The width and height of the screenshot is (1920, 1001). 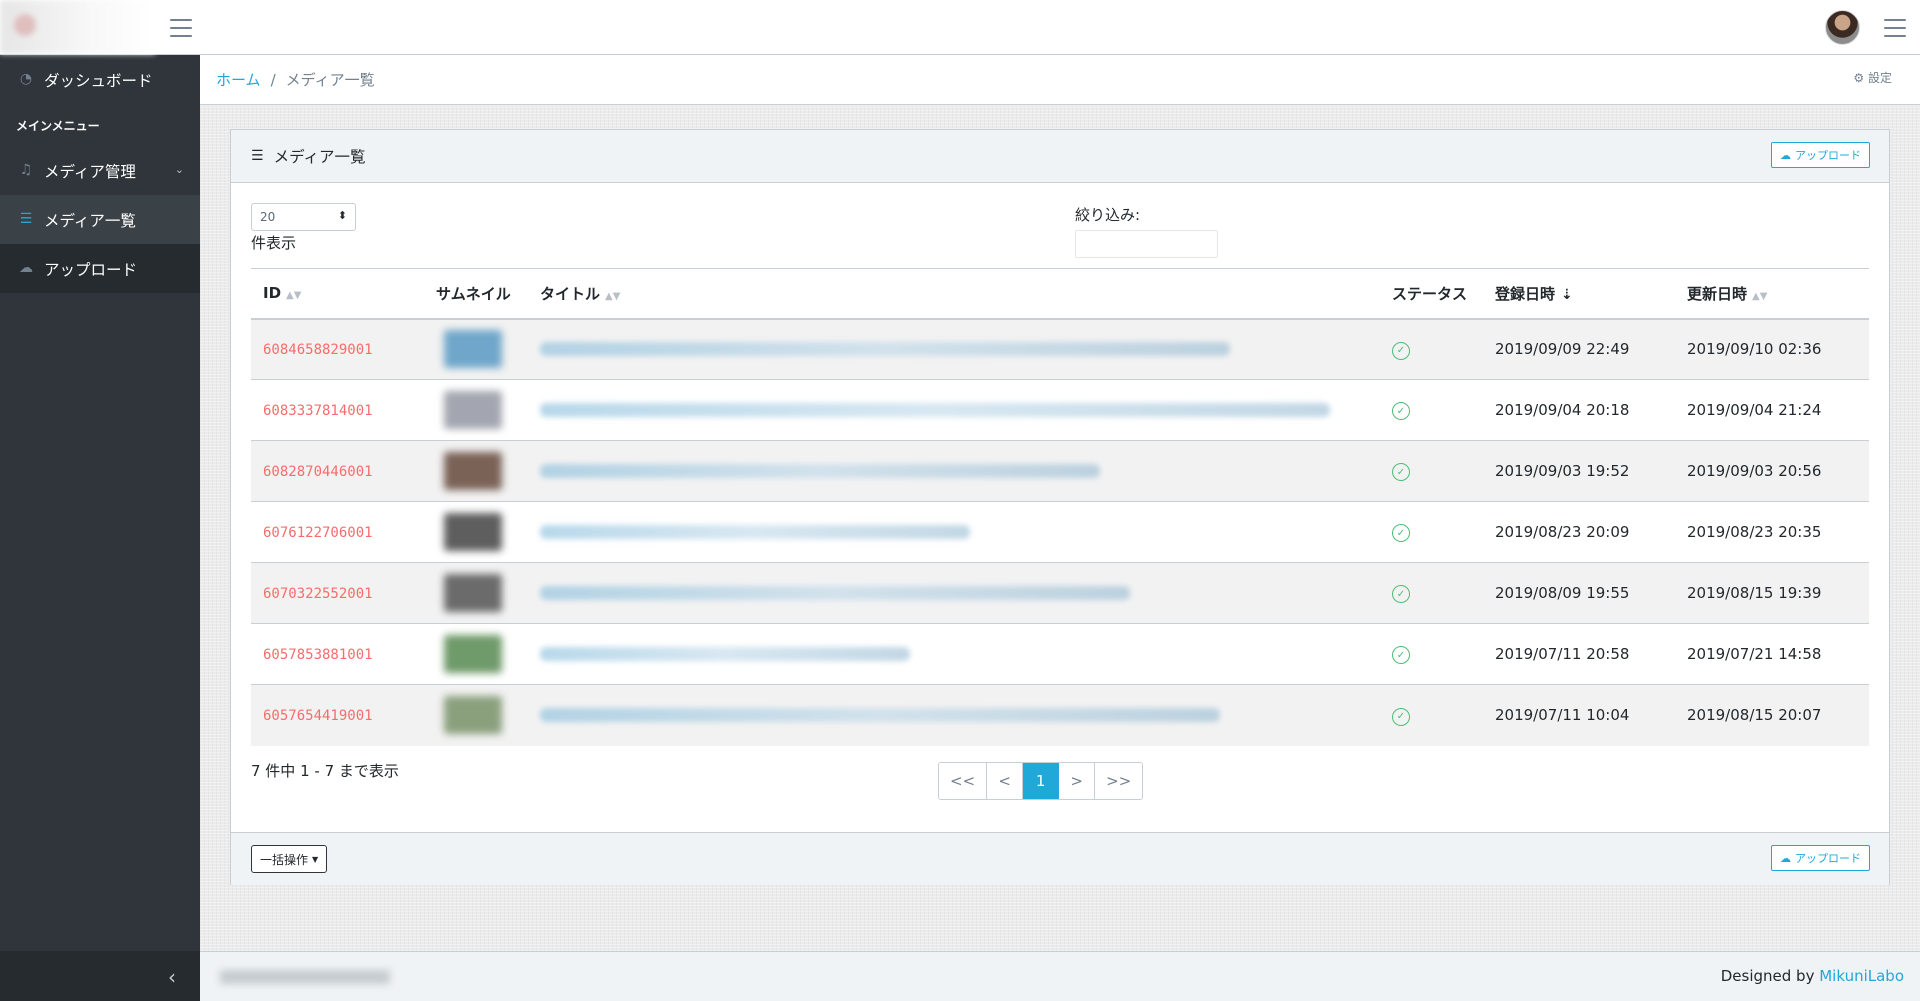 What do you see at coordinates (337, 294) in the screenshot?
I see `col-id: ID ▲▼` at bounding box center [337, 294].